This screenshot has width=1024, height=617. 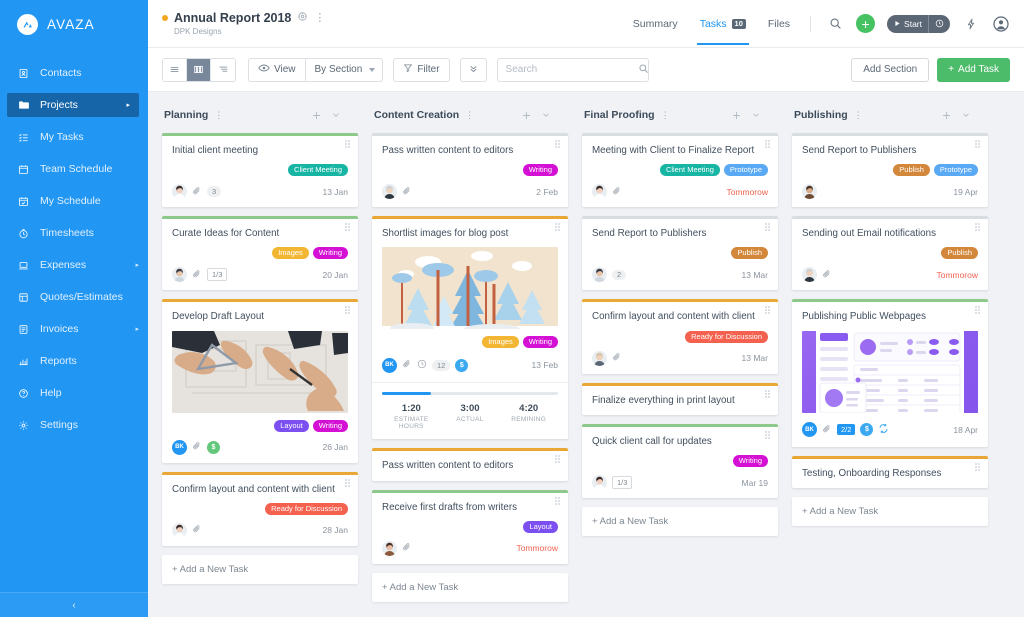 What do you see at coordinates (74, 233) in the screenshot?
I see `sidebar-item-timesheets: Timesheets` at bounding box center [74, 233].